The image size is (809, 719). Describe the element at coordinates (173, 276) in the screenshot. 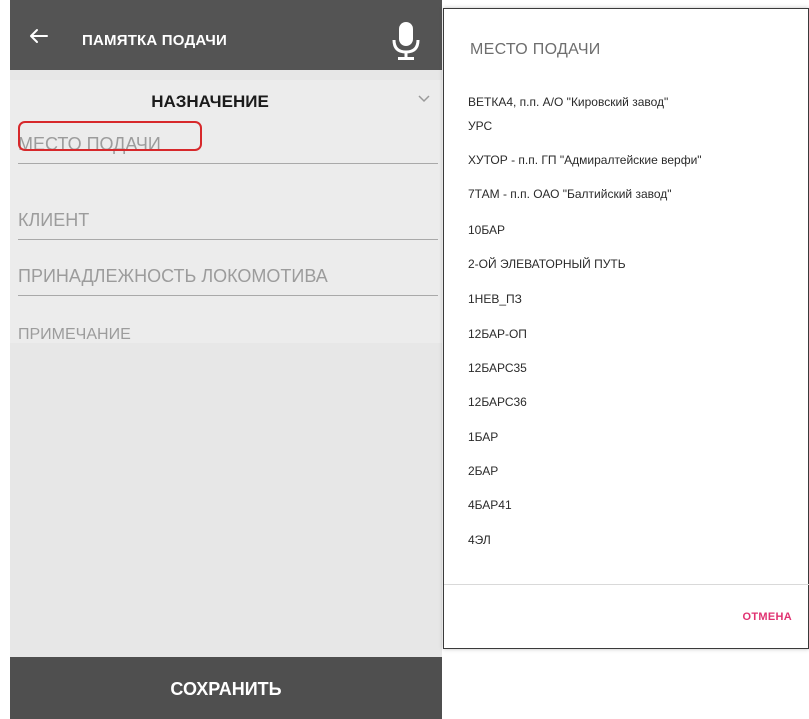

I see `locomotive-owner-field-placeholder: ПРИНАДЛЕЖНОСТЬ ЛОКОМОТИВА` at that location.